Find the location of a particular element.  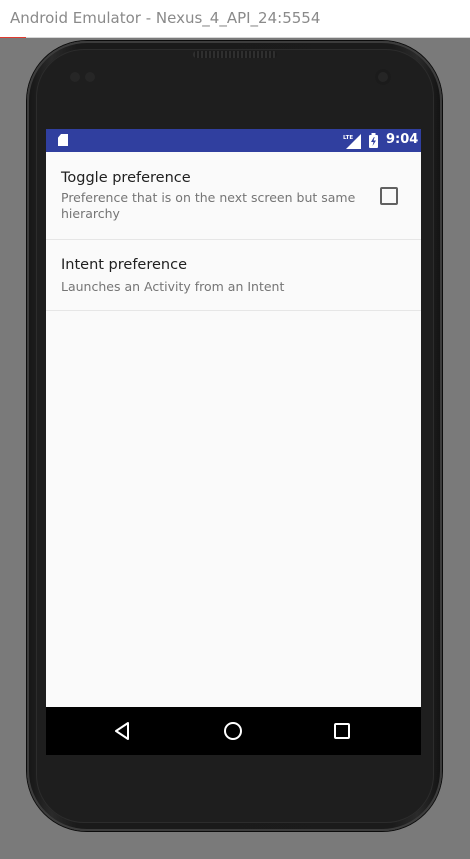

back-icon is located at coordinates (123, 731).